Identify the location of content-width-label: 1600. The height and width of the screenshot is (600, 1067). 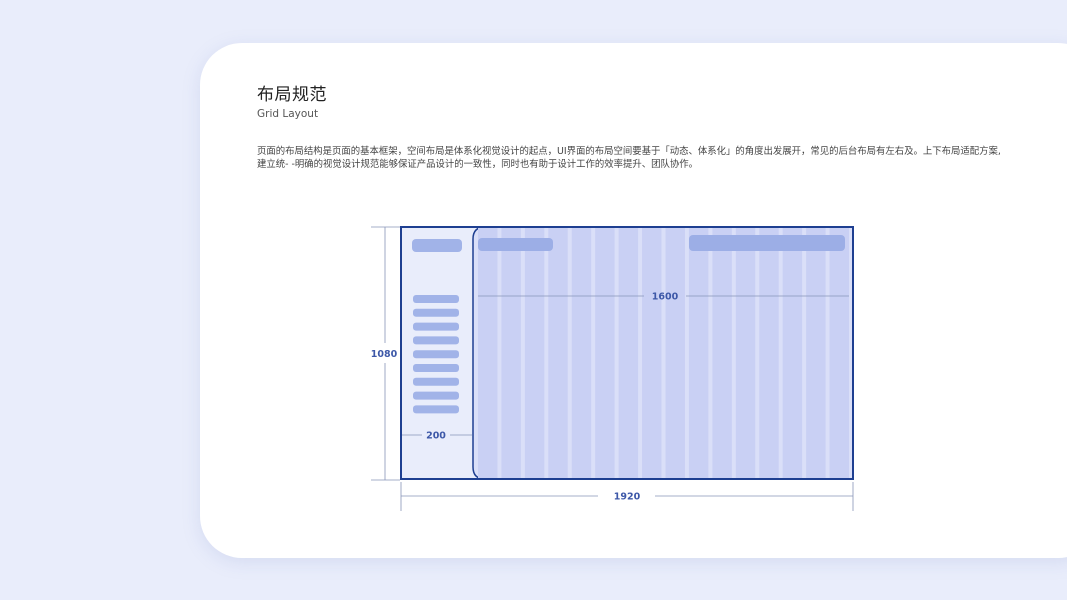
(665, 297).